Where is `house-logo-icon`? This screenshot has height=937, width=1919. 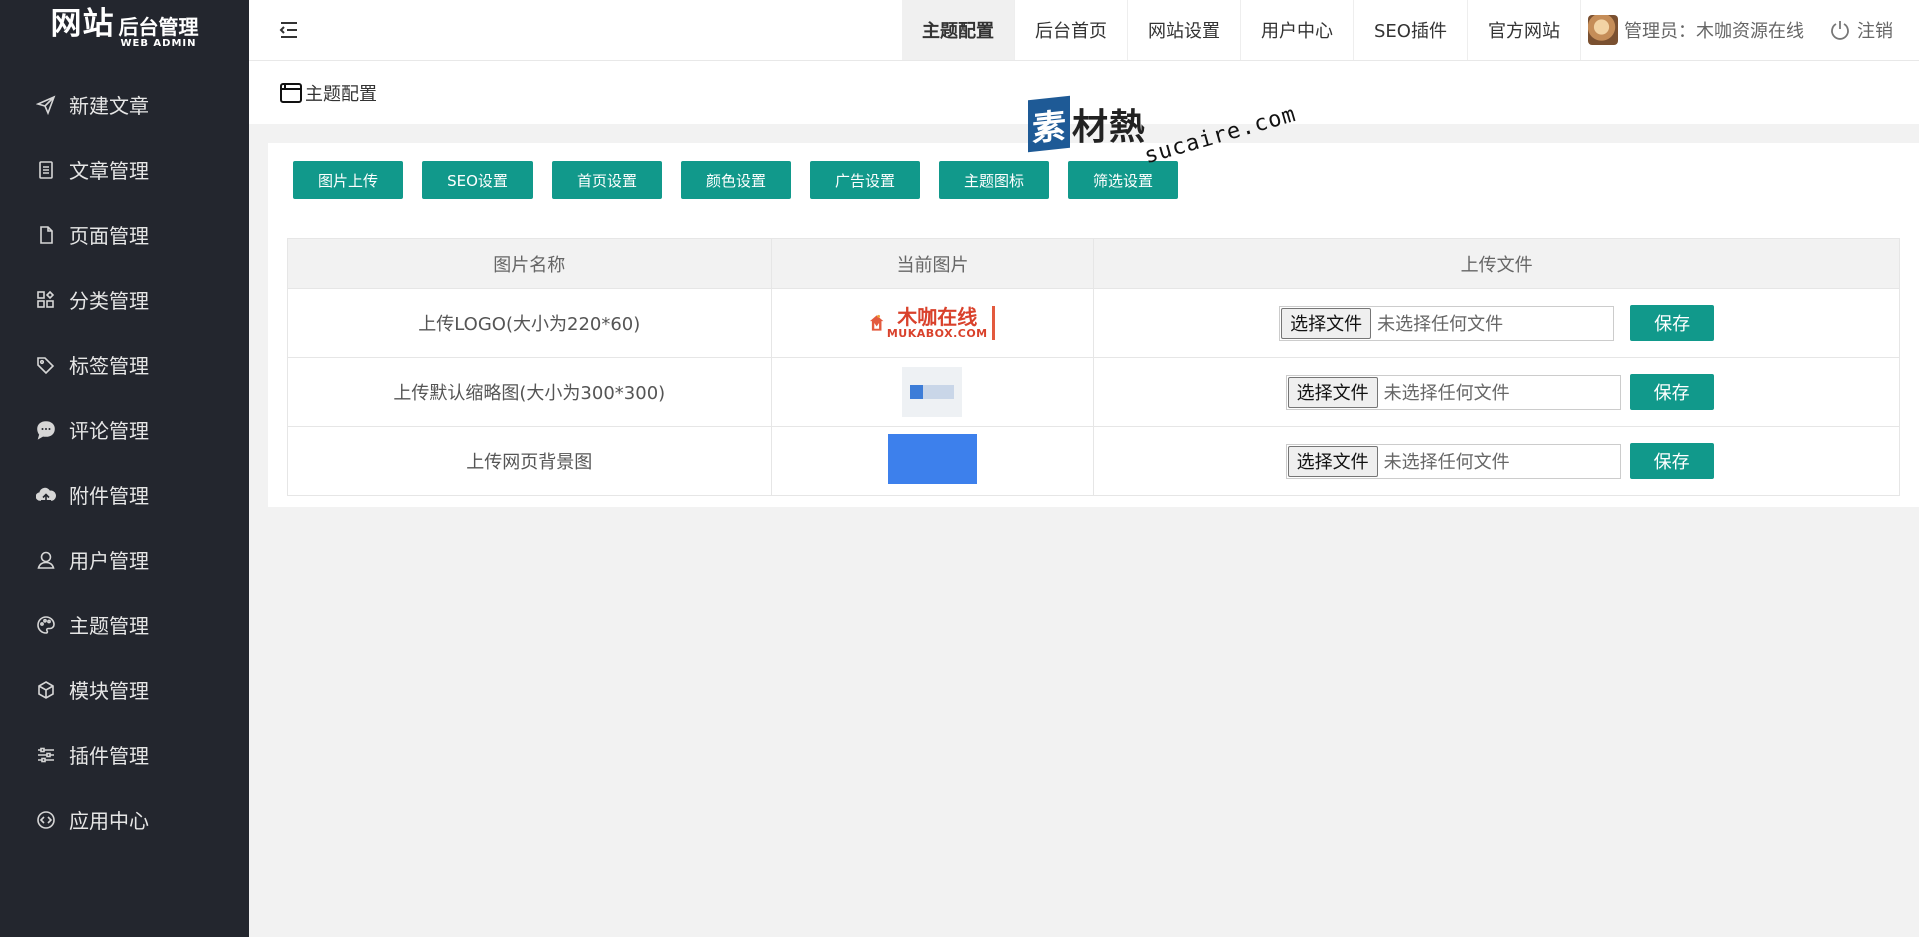 house-logo-icon is located at coordinates (877, 322).